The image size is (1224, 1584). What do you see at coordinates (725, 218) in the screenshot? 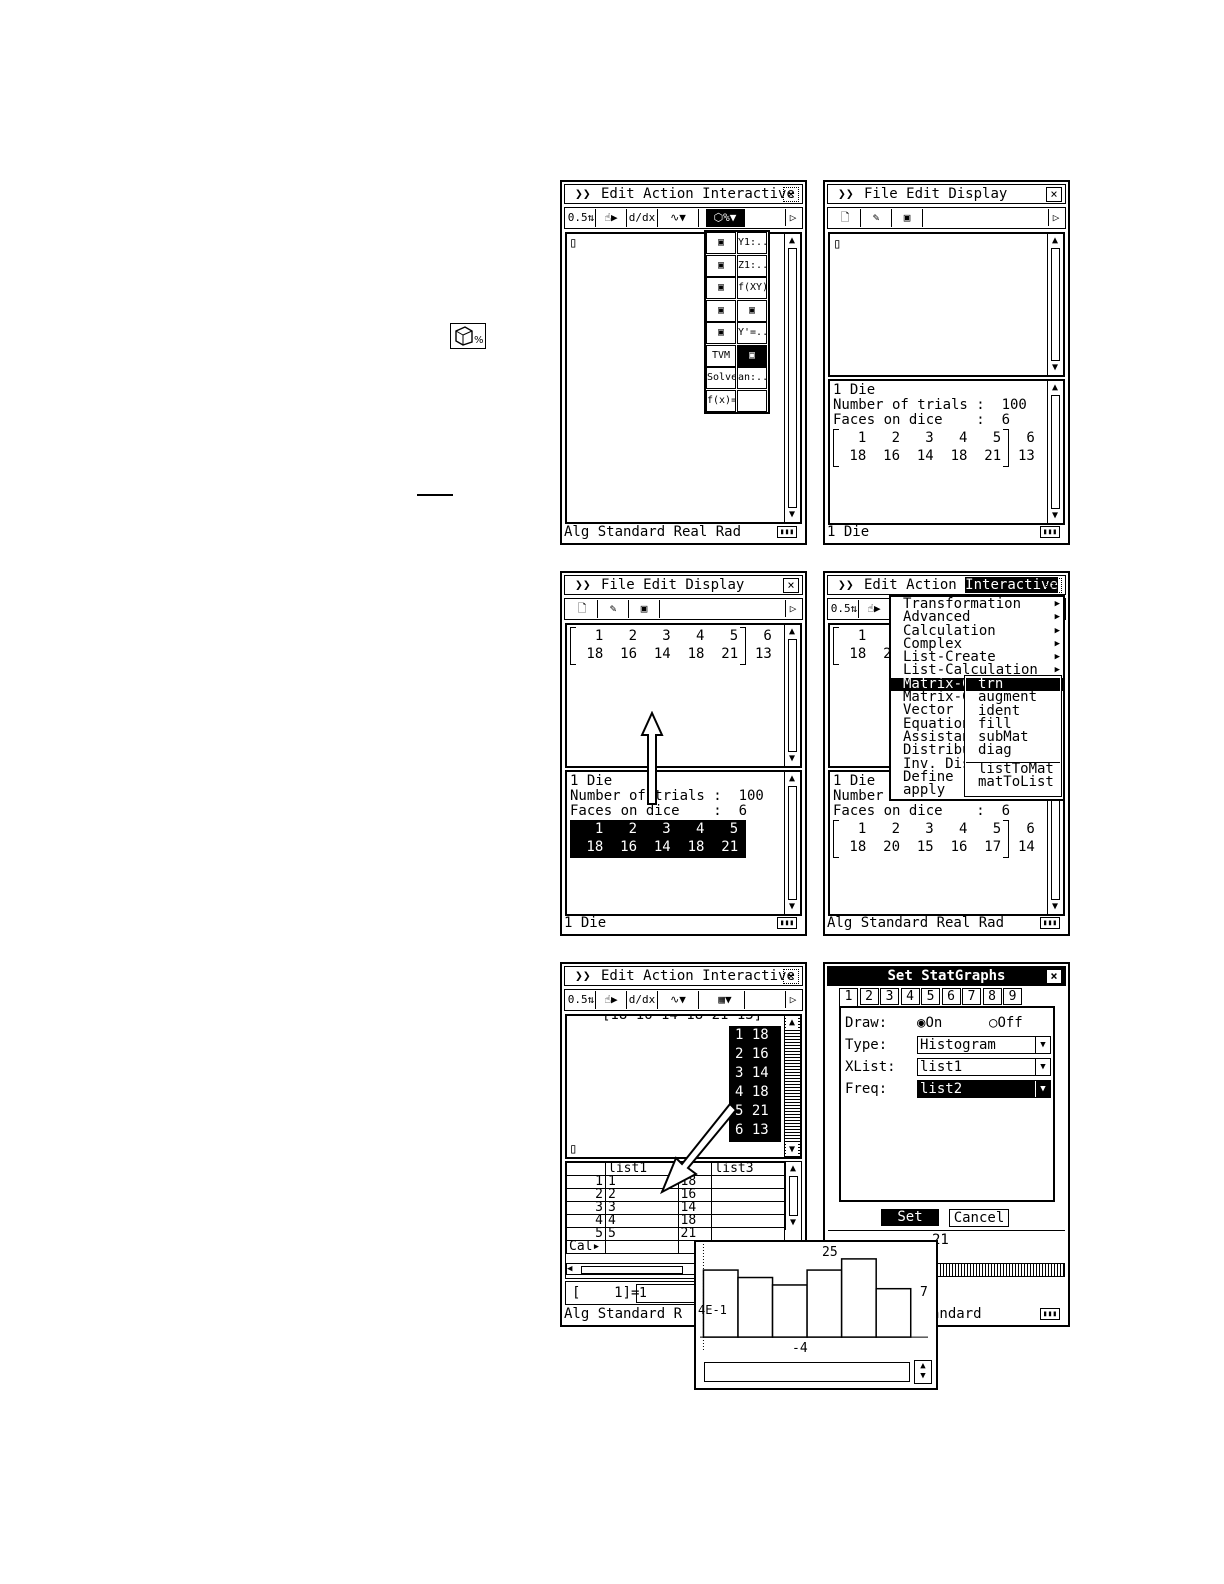
I see `dice-dropdown-icon: ⬡%▼` at bounding box center [725, 218].